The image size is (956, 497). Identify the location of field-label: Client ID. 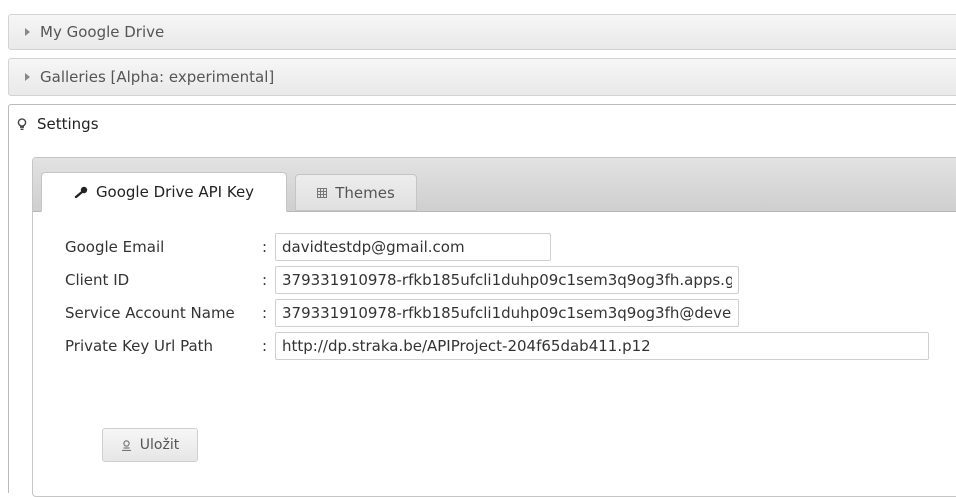
(97, 280).